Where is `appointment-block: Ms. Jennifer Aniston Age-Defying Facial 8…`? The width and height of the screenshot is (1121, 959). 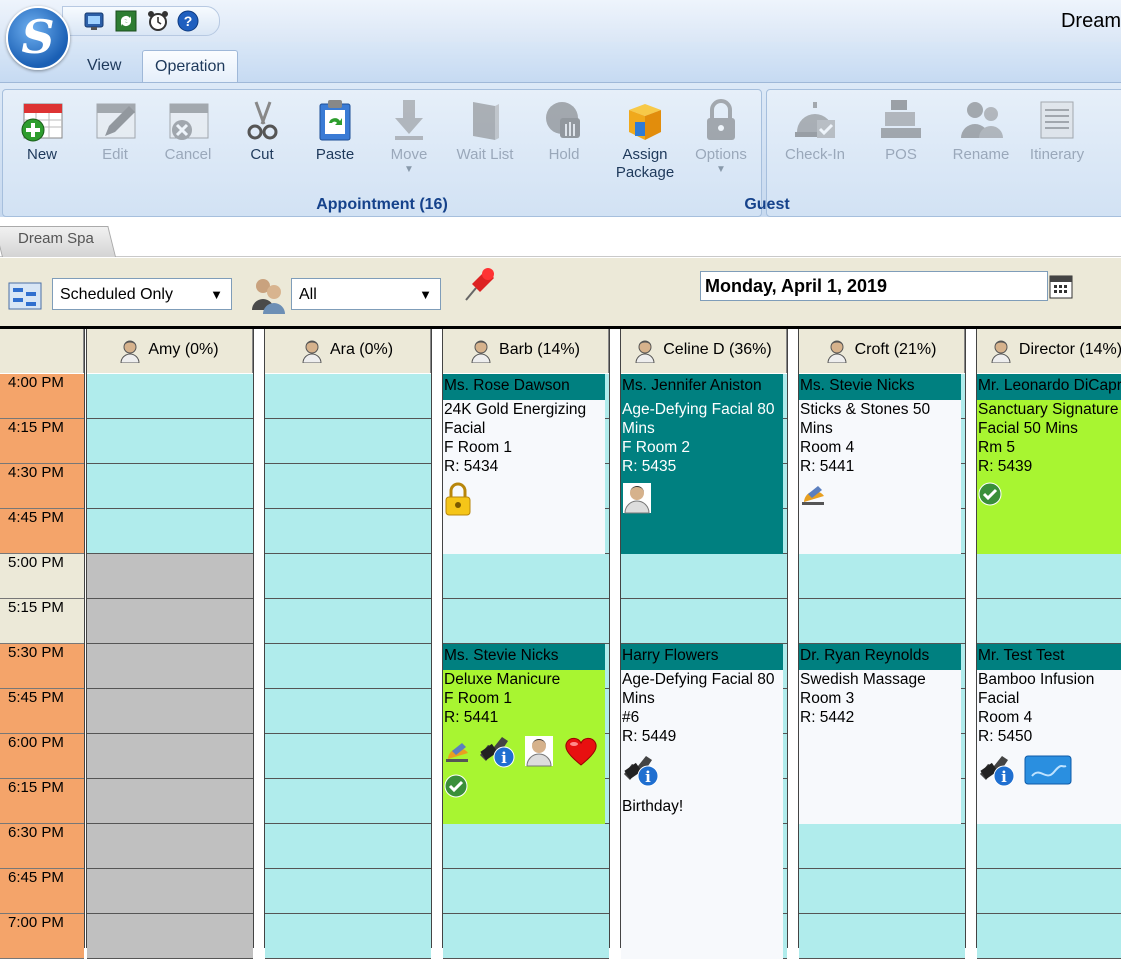 appointment-block: Ms. Jennifer Aniston Age-Defying Facial 8… is located at coordinates (702, 464).